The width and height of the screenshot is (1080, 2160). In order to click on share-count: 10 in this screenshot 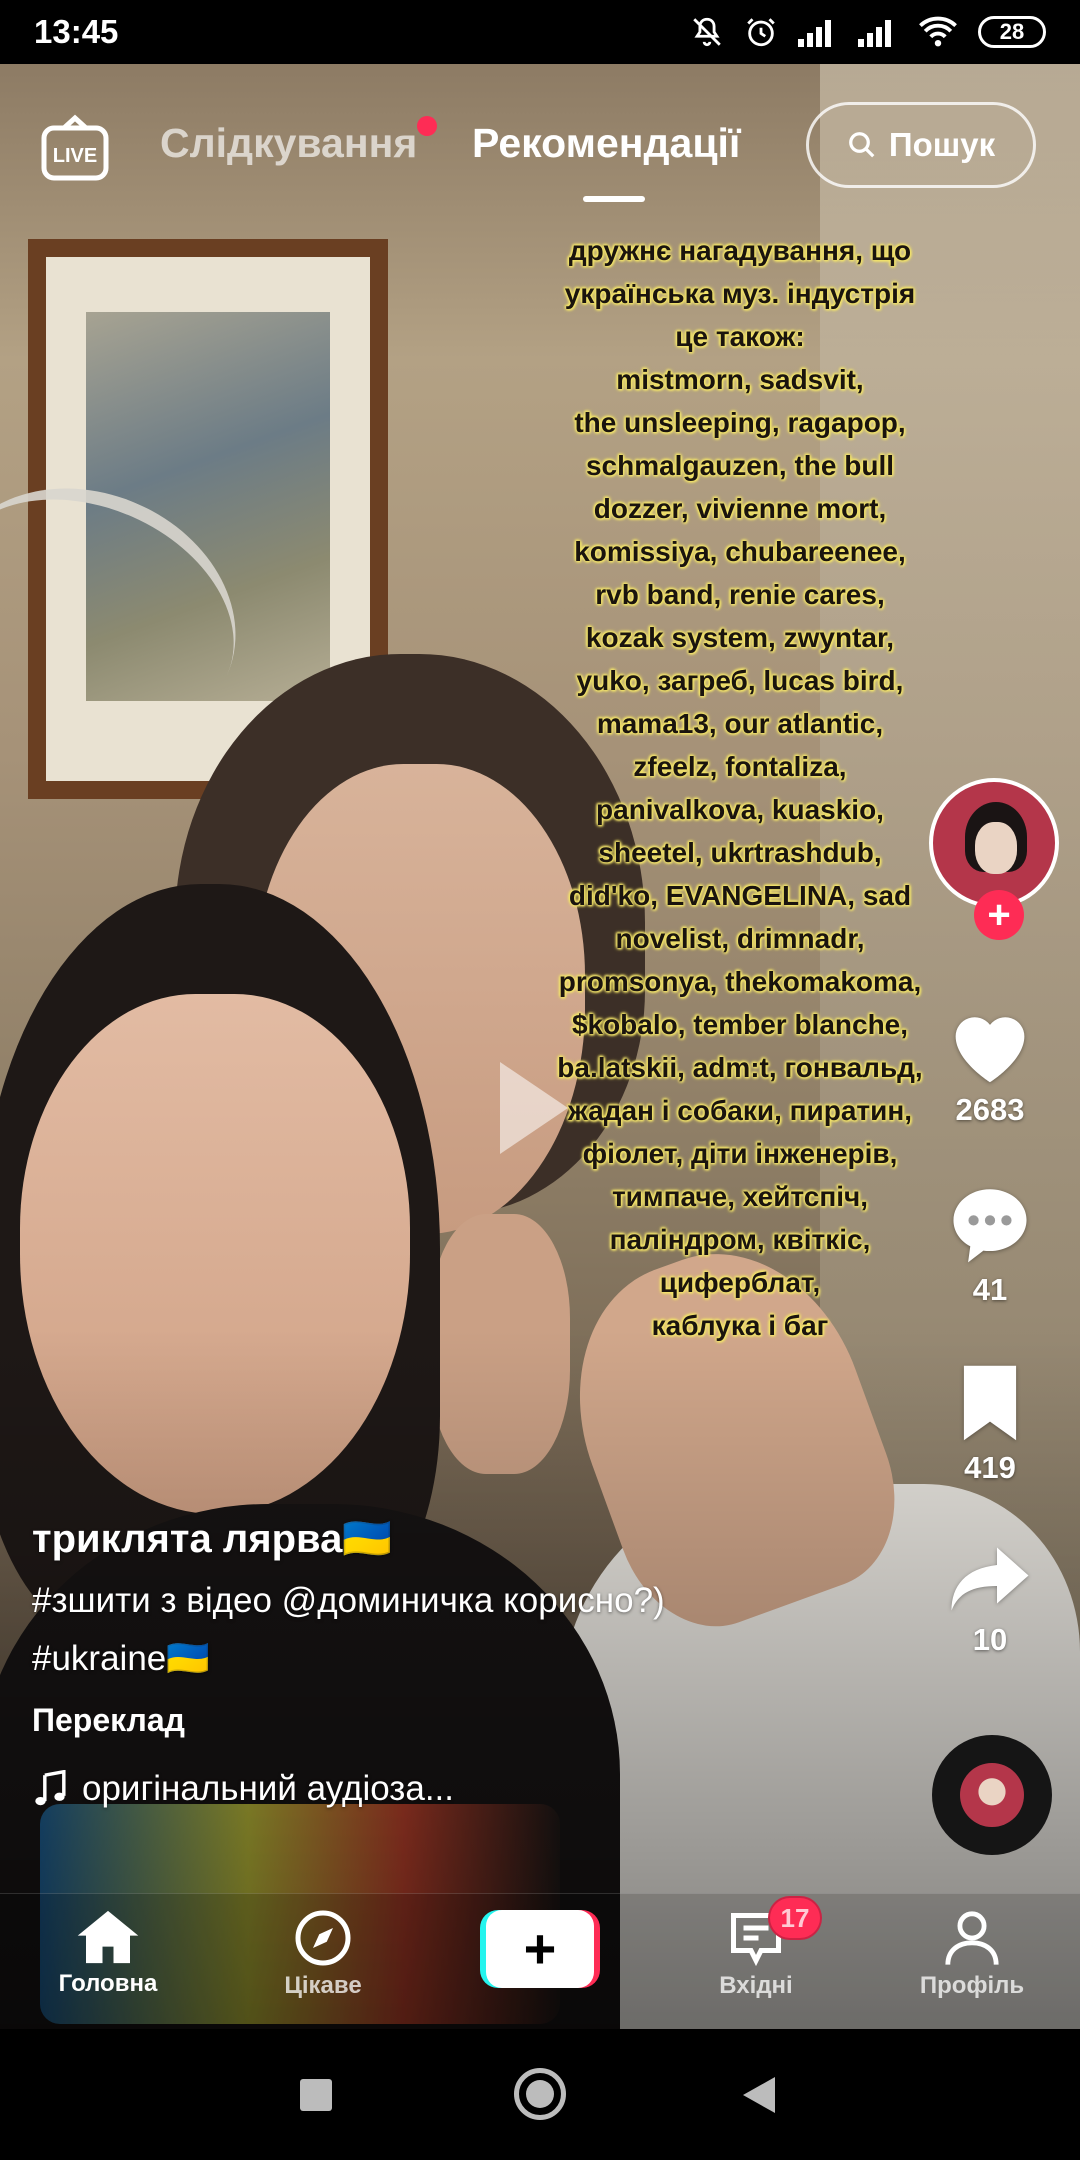, I will do `click(990, 1639)`.